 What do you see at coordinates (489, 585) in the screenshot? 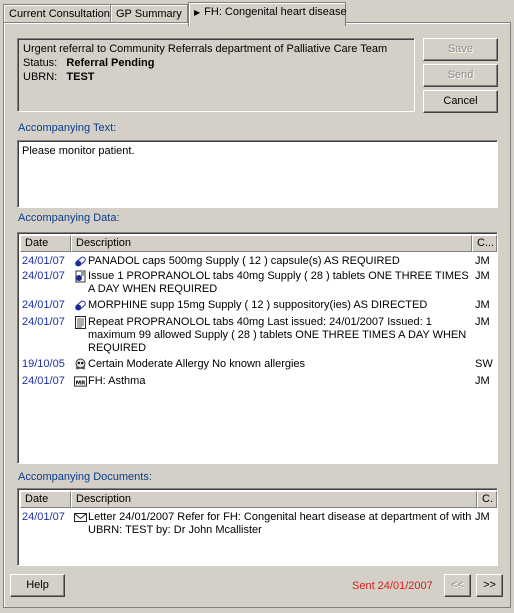
I see `next-button: >>` at bounding box center [489, 585].